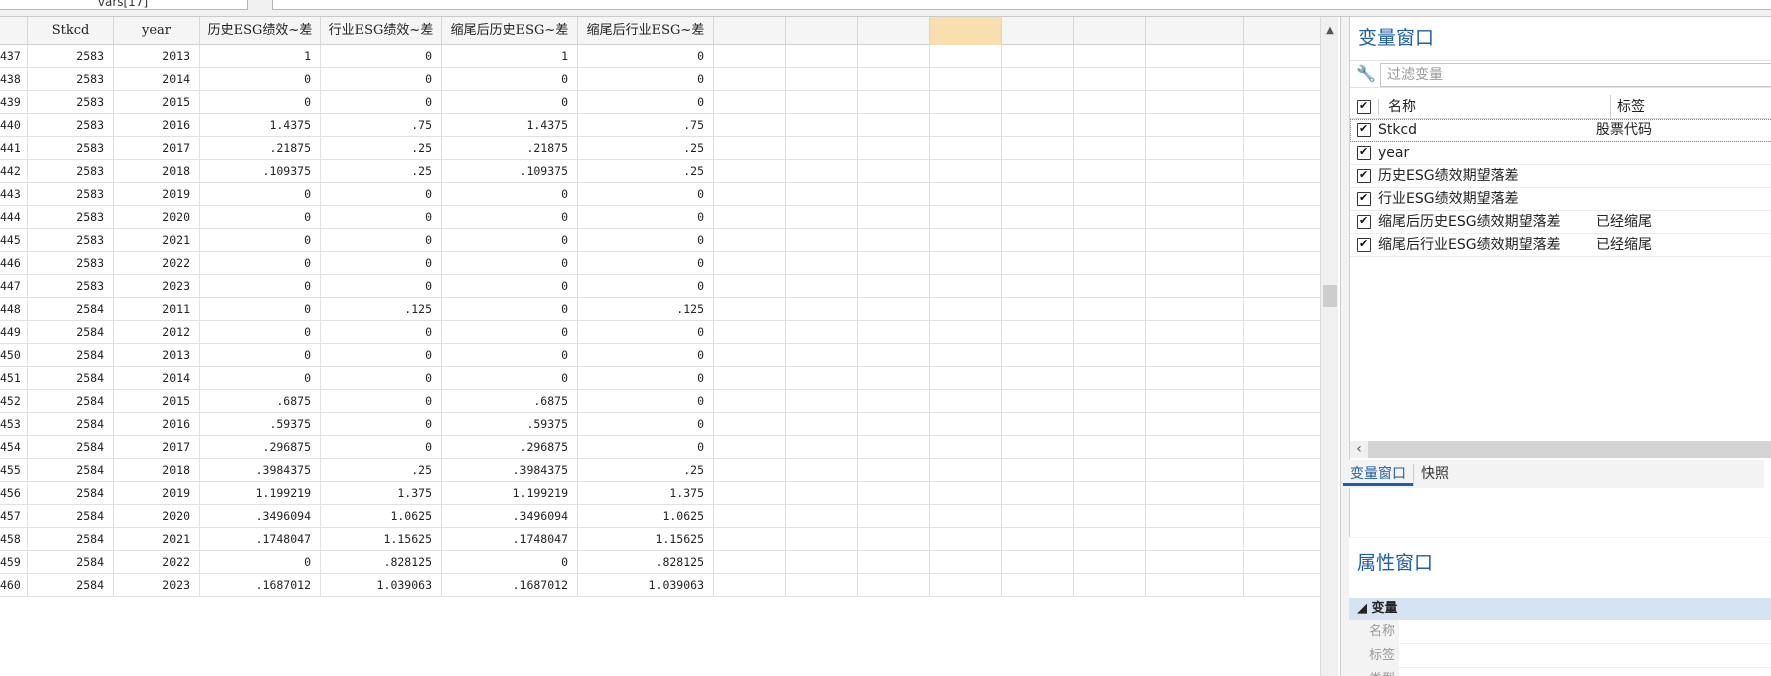 The width and height of the screenshot is (1771, 676). Describe the element at coordinates (1330, 31) in the screenshot. I see `scroll-up-icon: ▲` at that location.